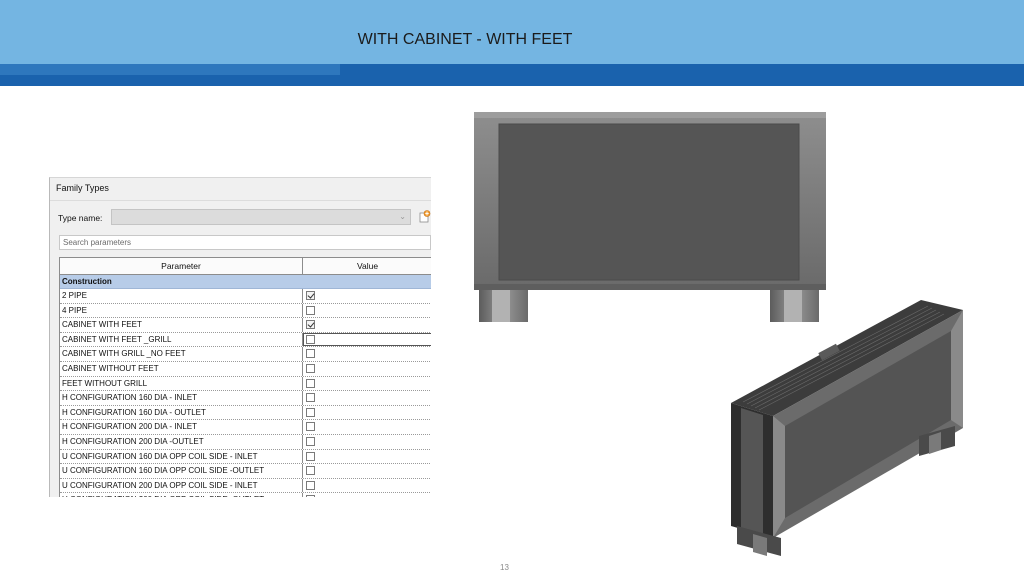 The height and width of the screenshot is (576, 1024). I want to click on table-row: CABINET WITH FEET, so click(245, 325).